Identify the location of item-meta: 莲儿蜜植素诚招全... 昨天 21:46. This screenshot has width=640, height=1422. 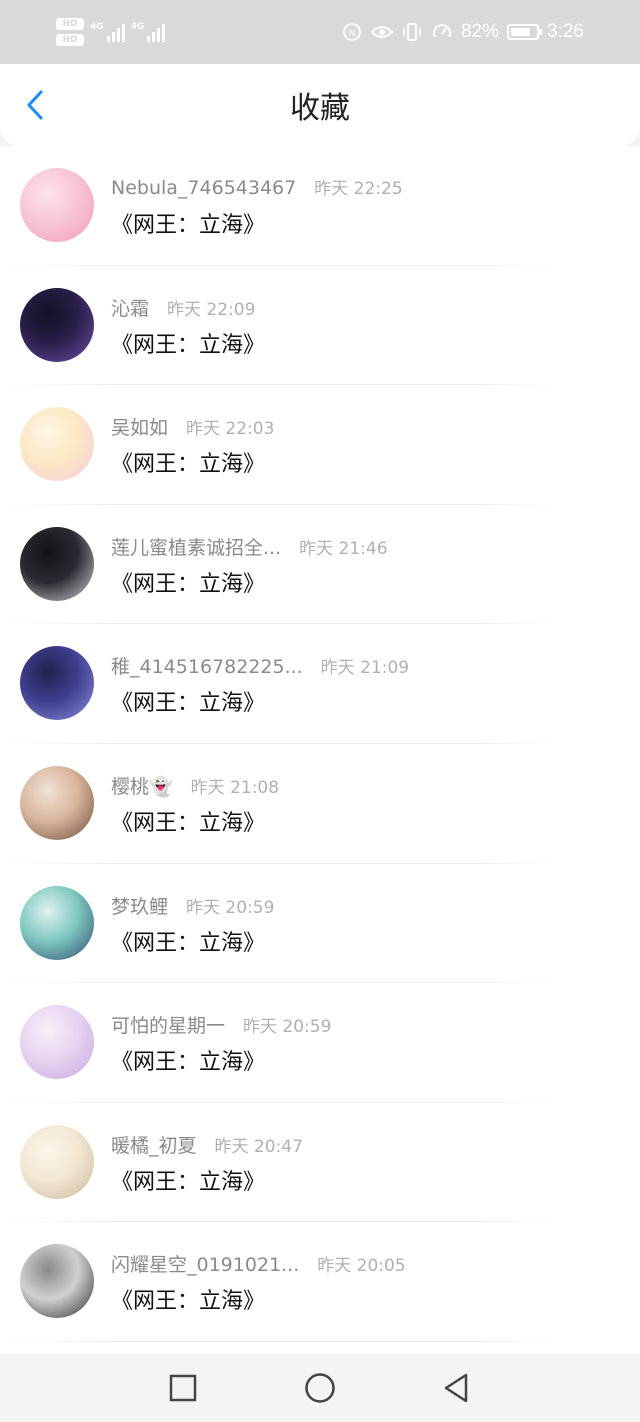
(249, 546).